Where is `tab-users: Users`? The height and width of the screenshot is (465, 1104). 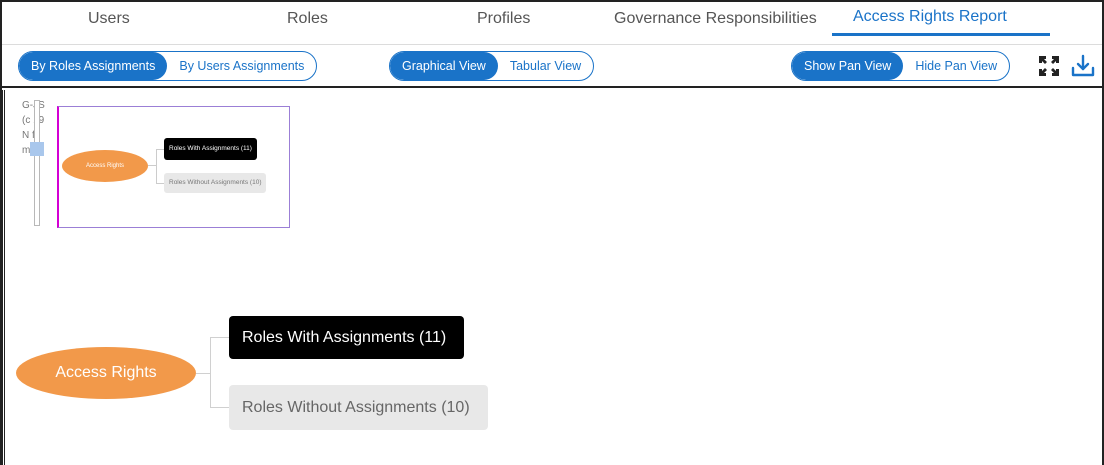
tab-users: Users is located at coordinates (109, 19).